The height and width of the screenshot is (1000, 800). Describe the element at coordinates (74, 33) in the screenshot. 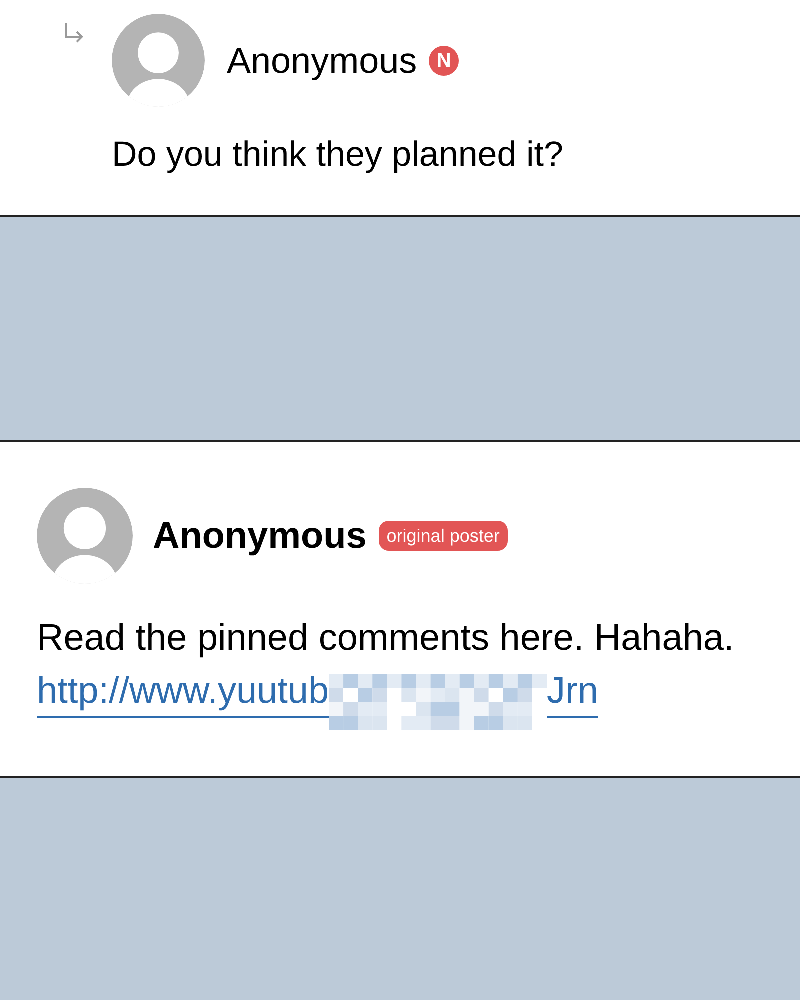

I see `reply-arrow-icon` at that location.